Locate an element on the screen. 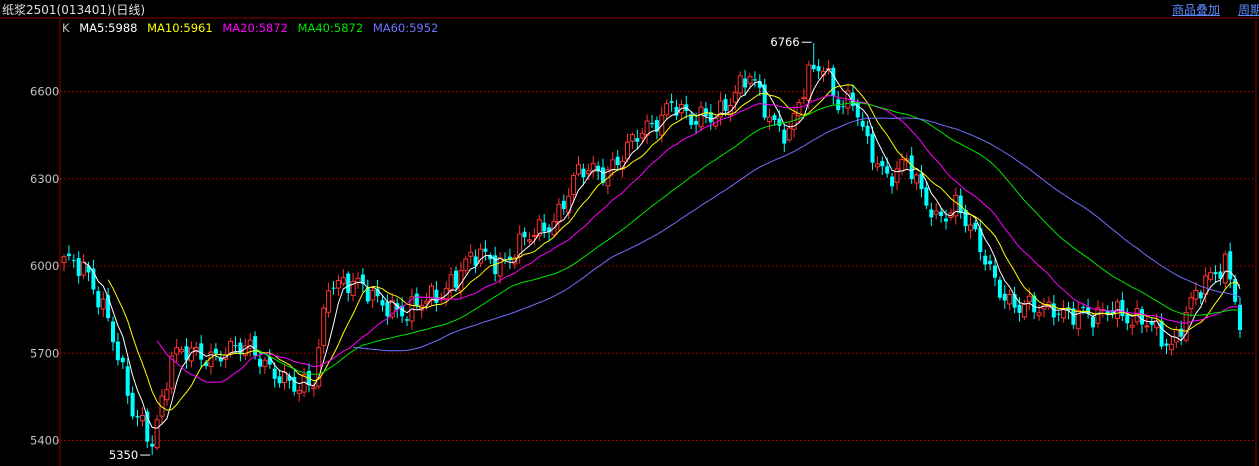  y-tick-label: 6600 is located at coordinates (44, 92).